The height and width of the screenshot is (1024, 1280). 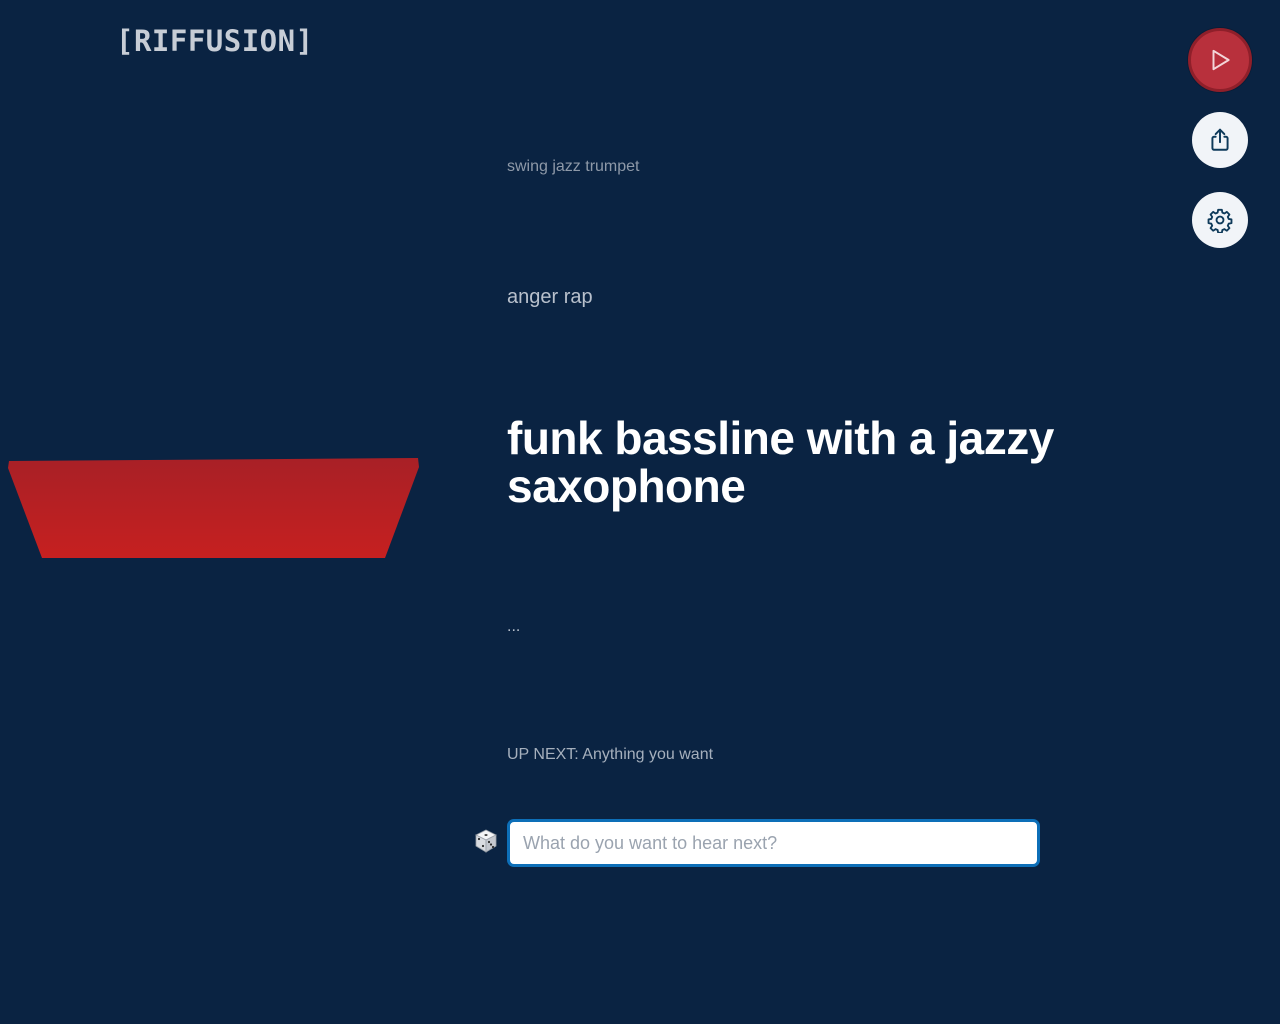 I want to click on settings-button, so click(x=1220, y=220).